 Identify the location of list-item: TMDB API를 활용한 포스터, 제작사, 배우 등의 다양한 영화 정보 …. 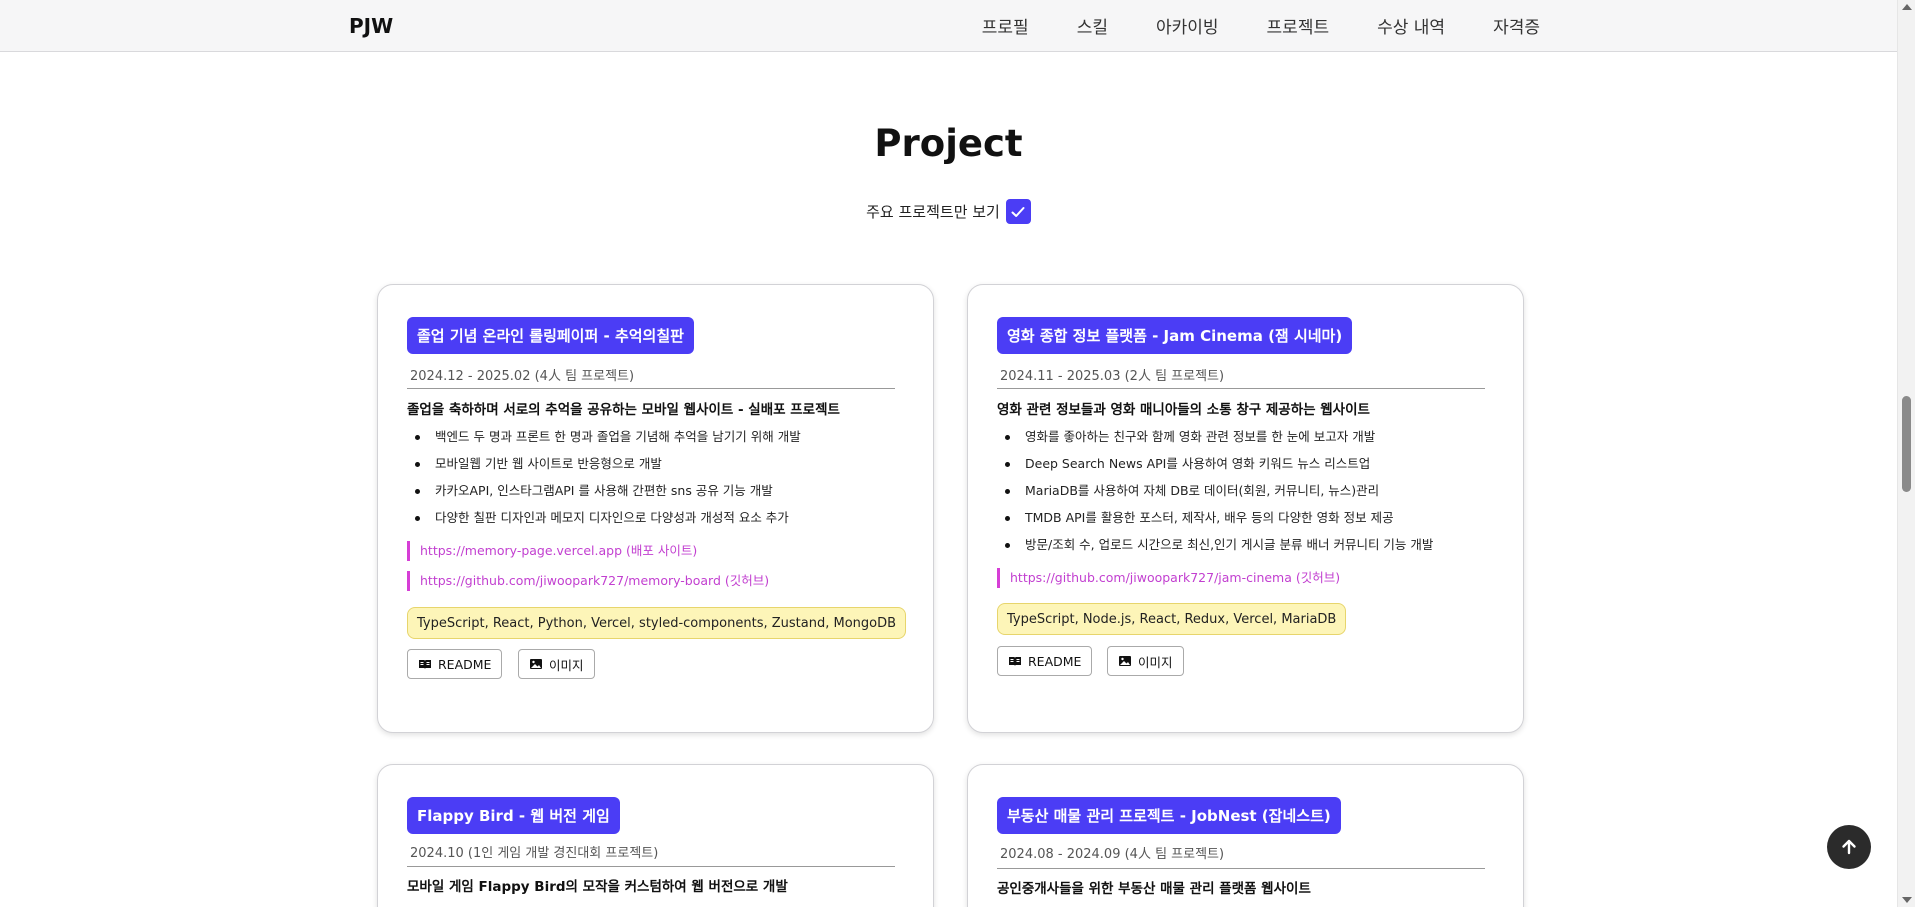
(1215, 522).